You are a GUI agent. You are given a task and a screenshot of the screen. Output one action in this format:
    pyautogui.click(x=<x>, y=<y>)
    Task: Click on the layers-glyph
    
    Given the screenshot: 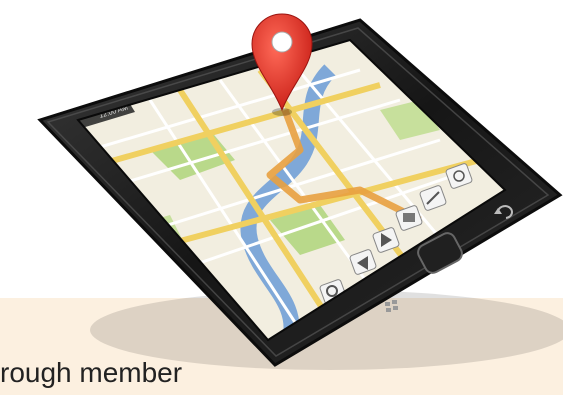 What is the action you would take?
    pyautogui.click(x=409, y=217)
    